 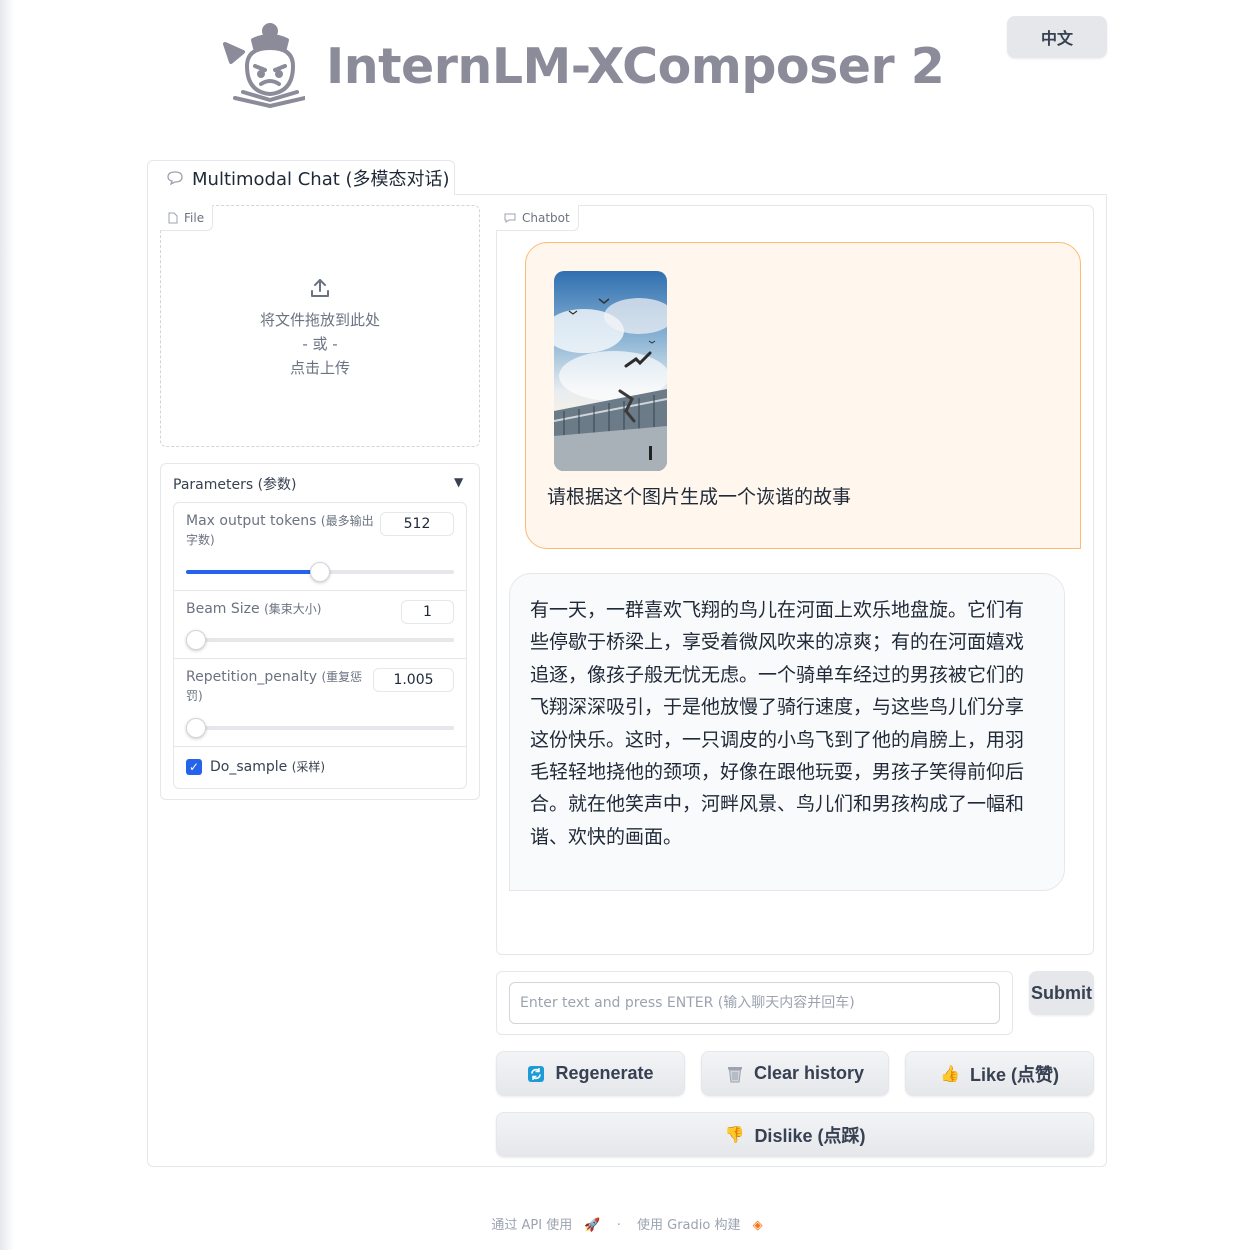 I want to click on rocket-icon: 🚀, so click(x=592, y=1225).